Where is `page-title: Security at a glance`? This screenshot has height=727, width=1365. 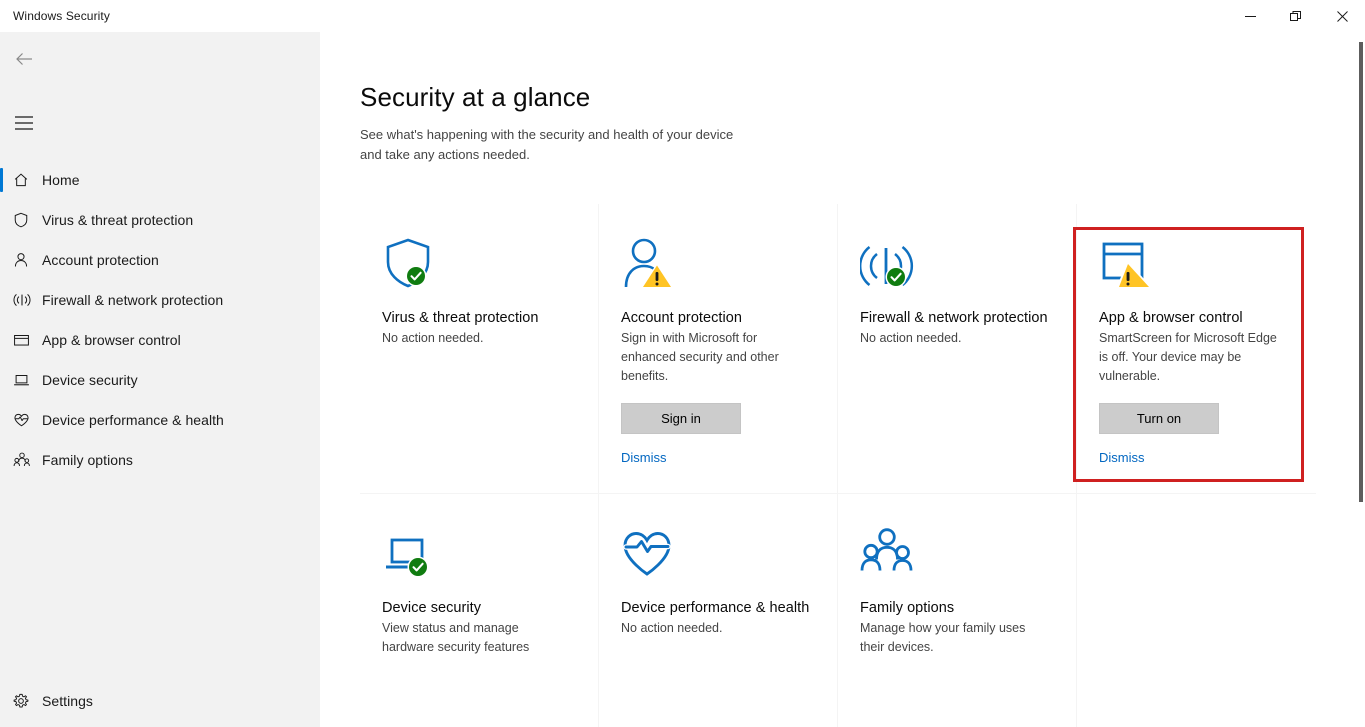 page-title: Security at a glance is located at coordinates (475, 97).